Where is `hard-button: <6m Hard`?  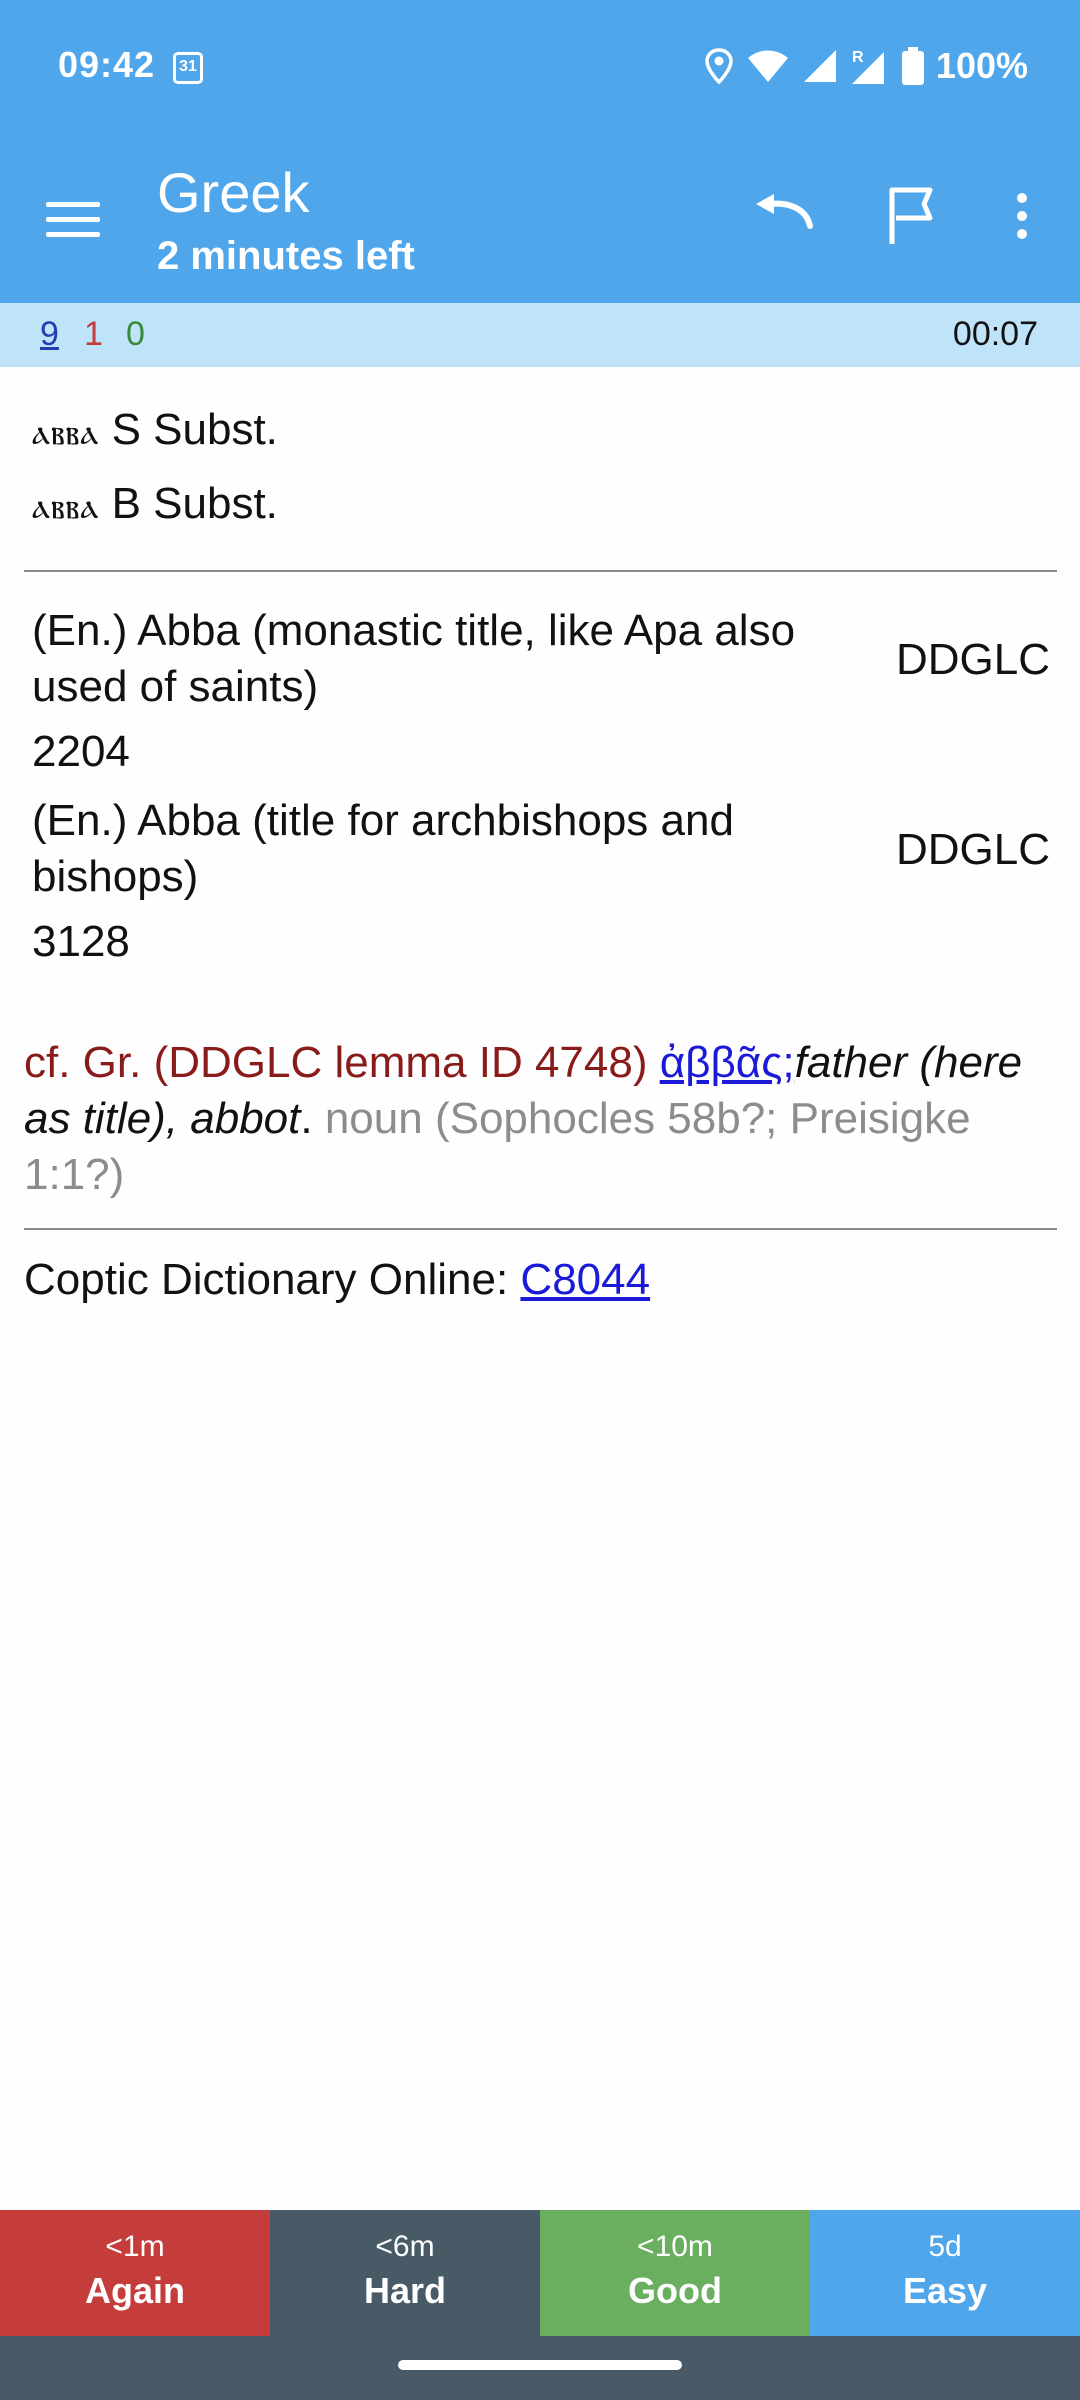 hard-button: <6m Hard is located at coordinates (405, 2273).